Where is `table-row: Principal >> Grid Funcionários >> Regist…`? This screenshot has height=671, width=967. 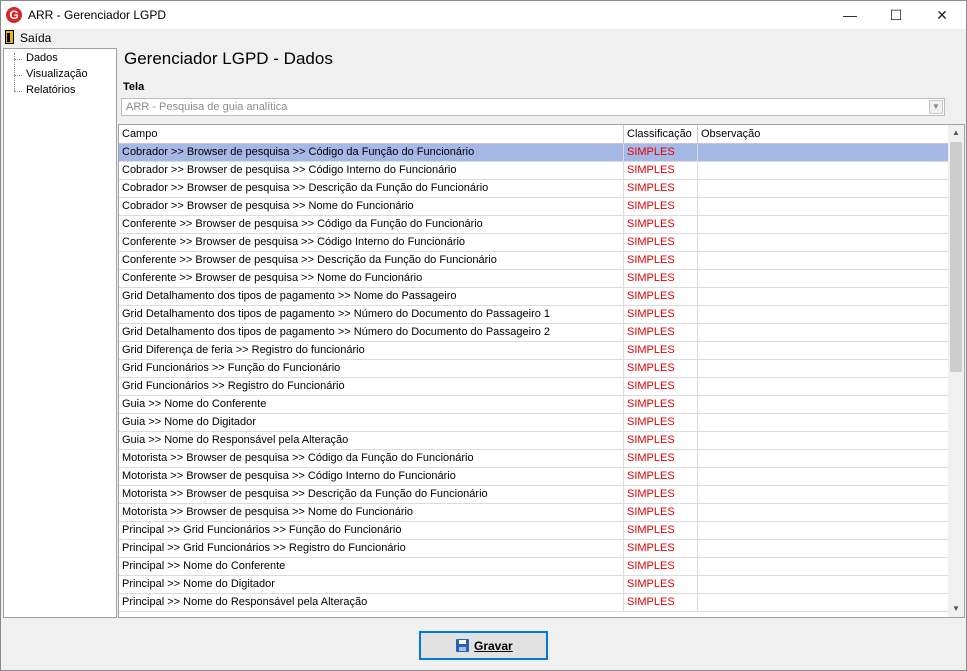
table-row: Principal >> Grid Funcionários >> Regist… is located at coordinates (534, 549).